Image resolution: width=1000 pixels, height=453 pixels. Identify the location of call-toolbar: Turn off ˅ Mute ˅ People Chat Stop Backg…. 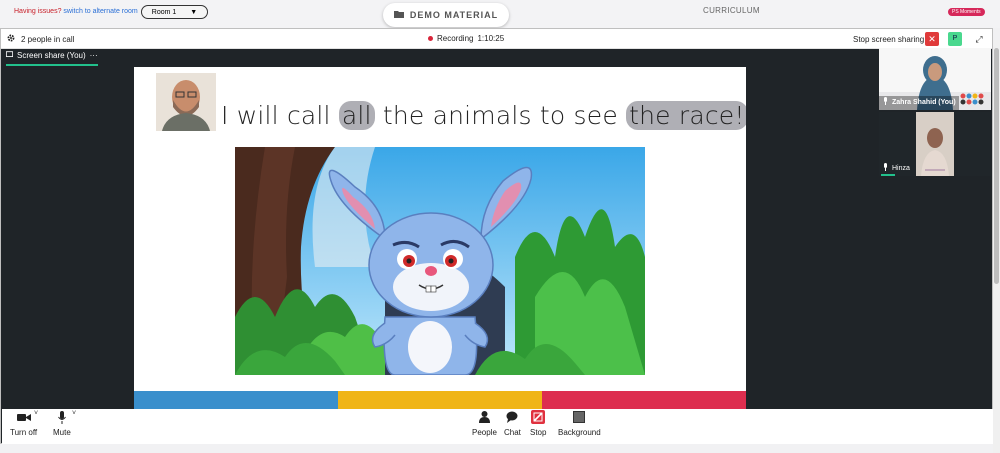
(497, 426).